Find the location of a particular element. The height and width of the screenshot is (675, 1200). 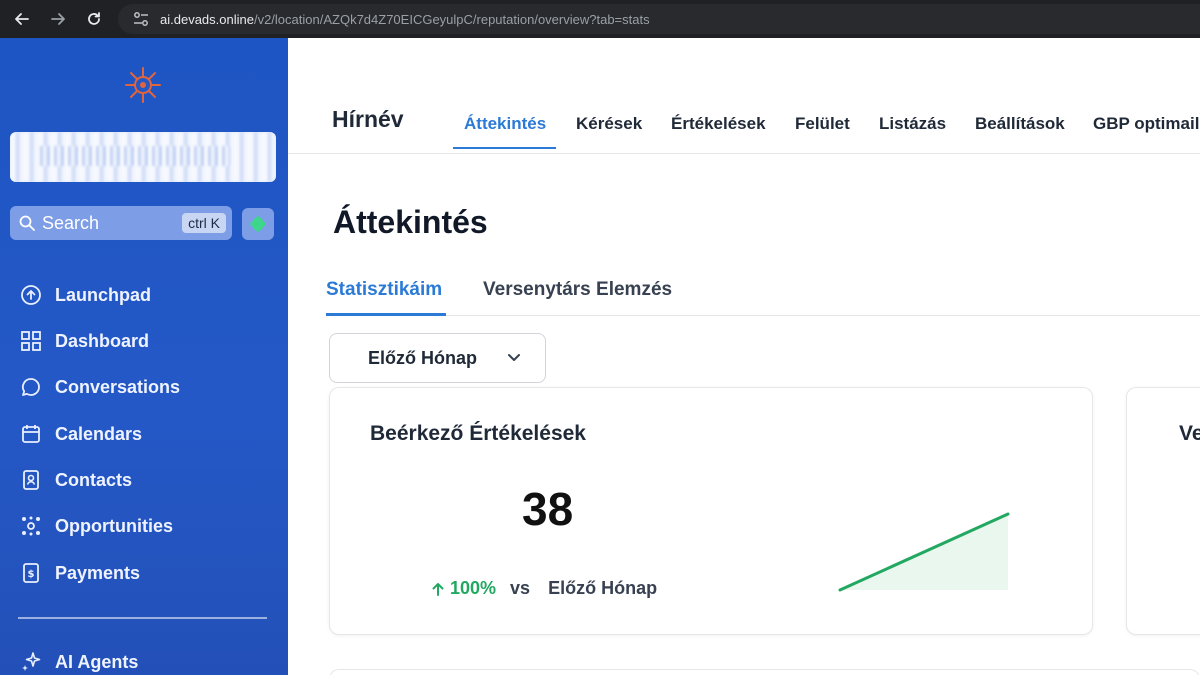

back-icon is located at coordinates (22, 19).